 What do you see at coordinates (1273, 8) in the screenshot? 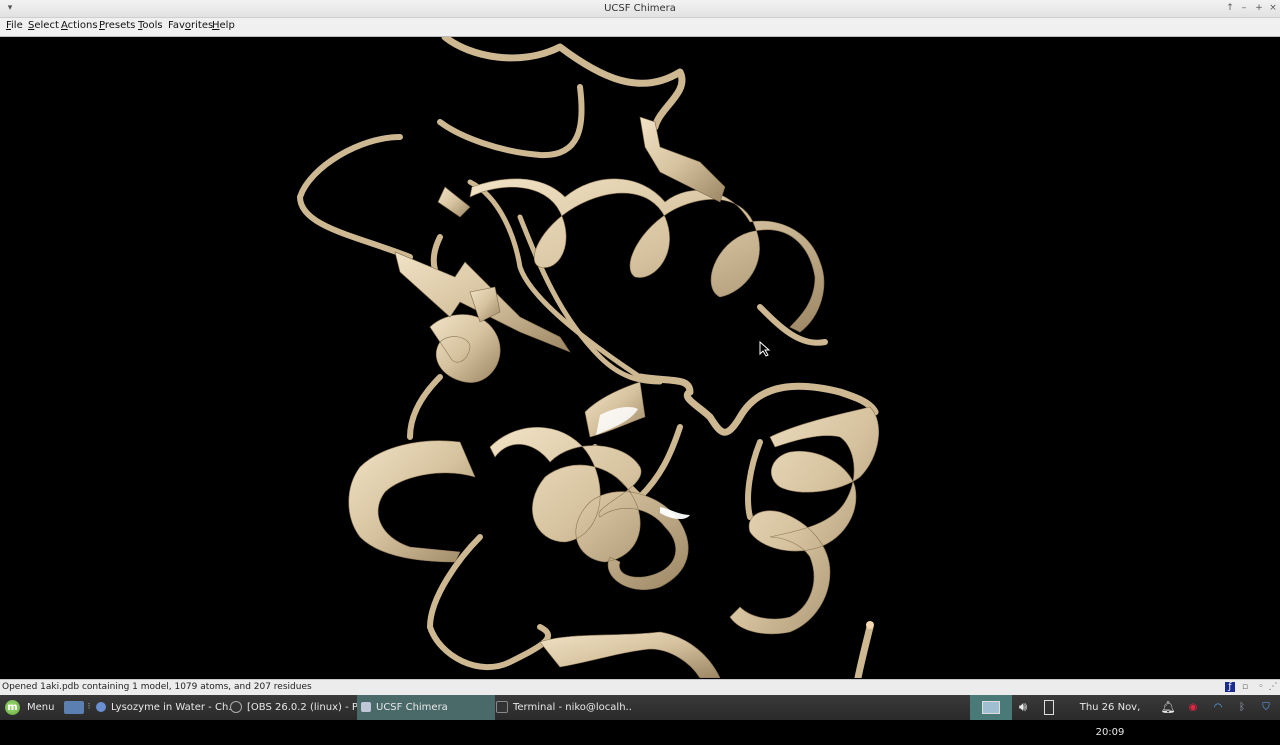
I see `close-button: ×` at bounding box center [1273, 8].